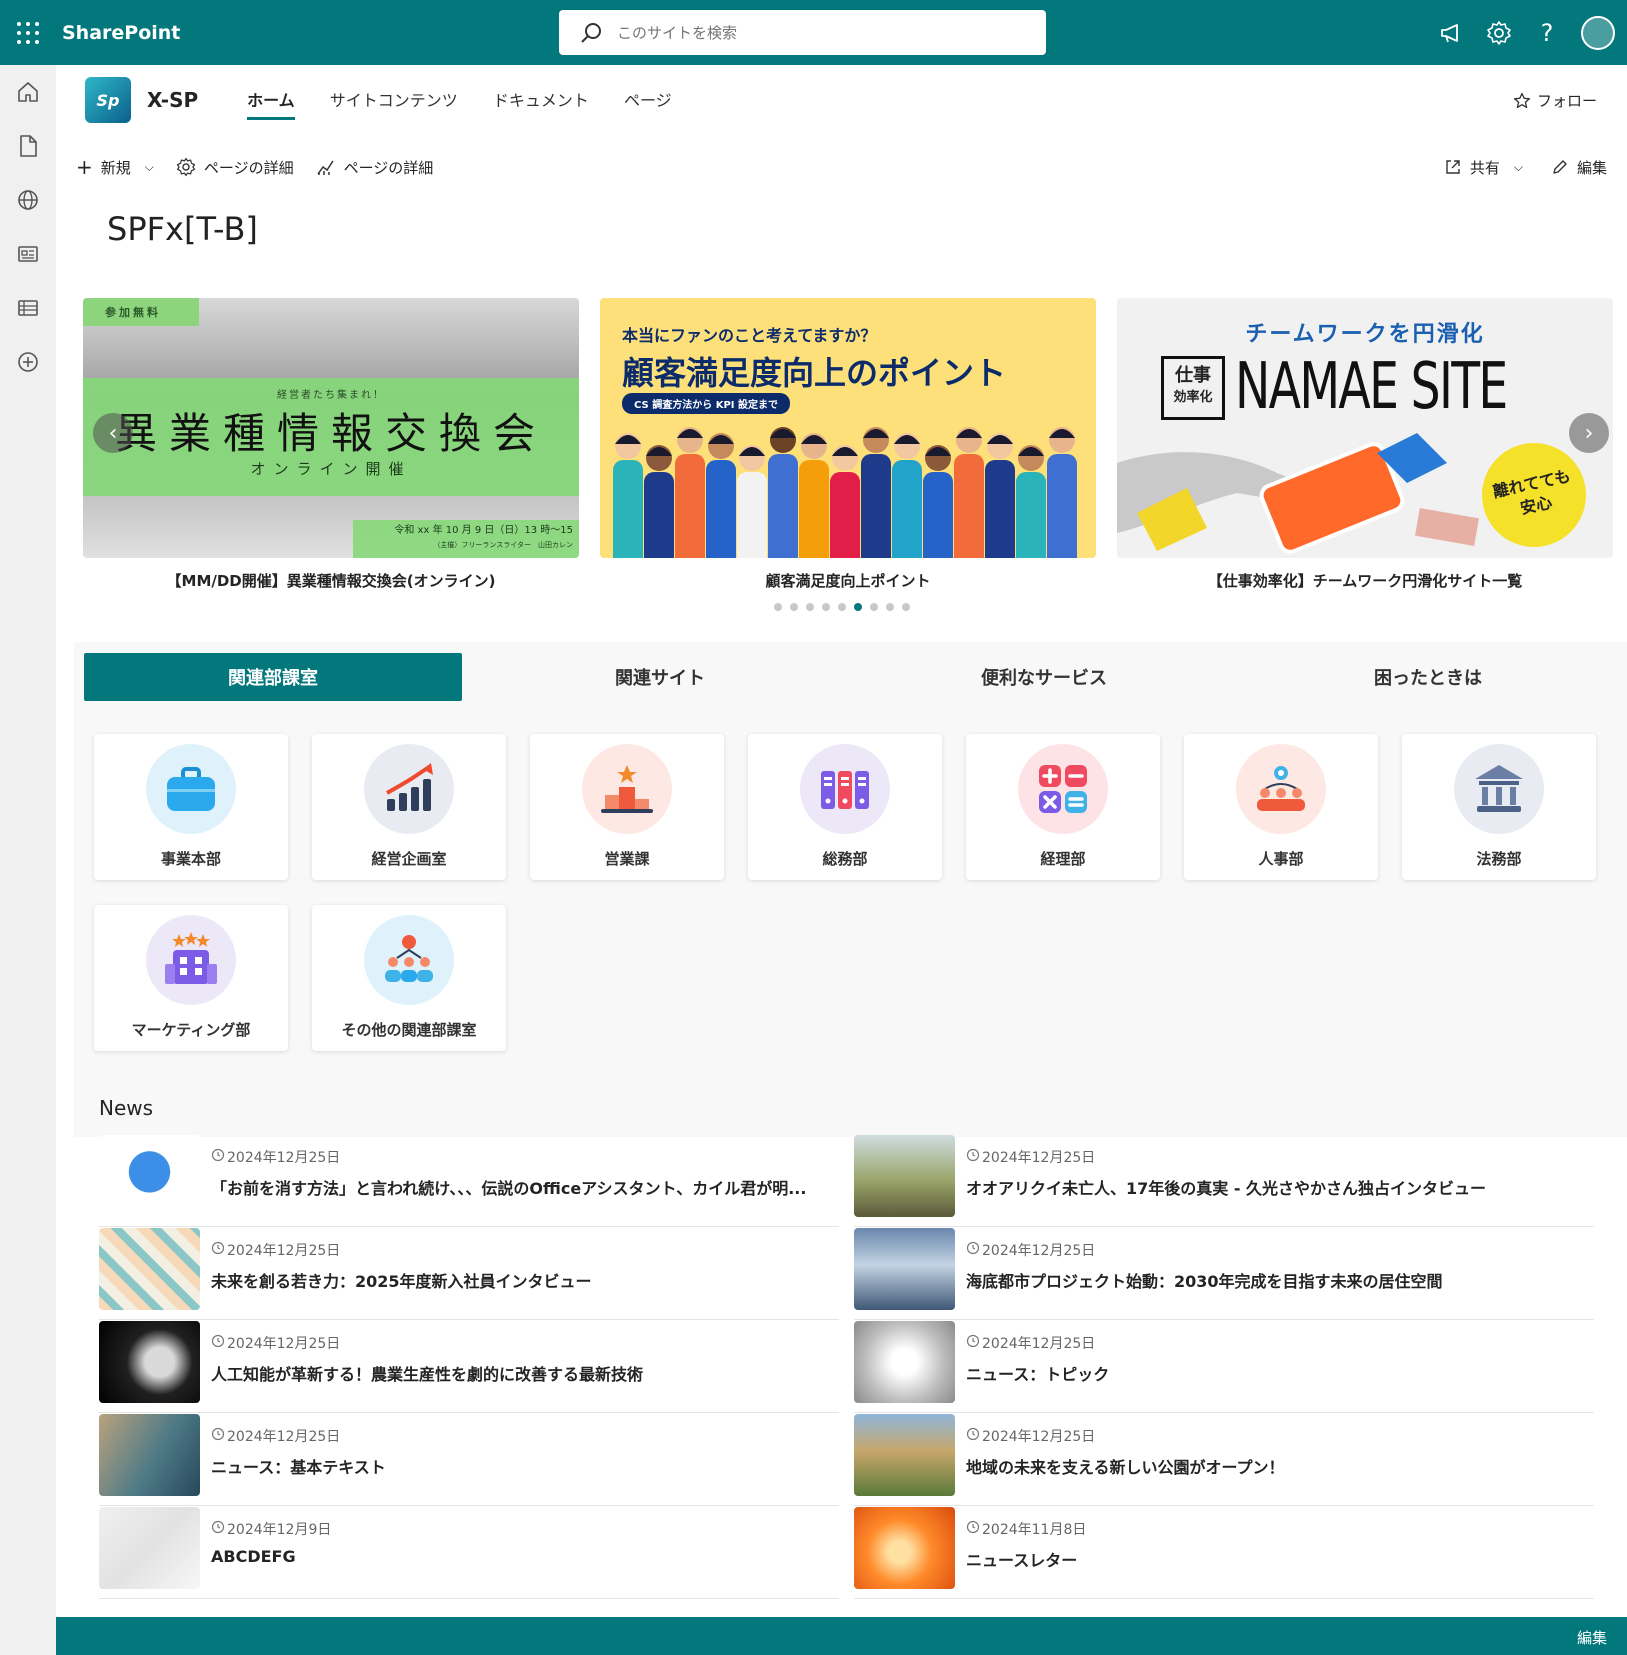 This screenshot has width=1627, height=1655. What do you see at coordinates (394, 99) in the screenshot?
I see `nav-site-contents: サイトコンテンツ` at bounding box center [394, 99].